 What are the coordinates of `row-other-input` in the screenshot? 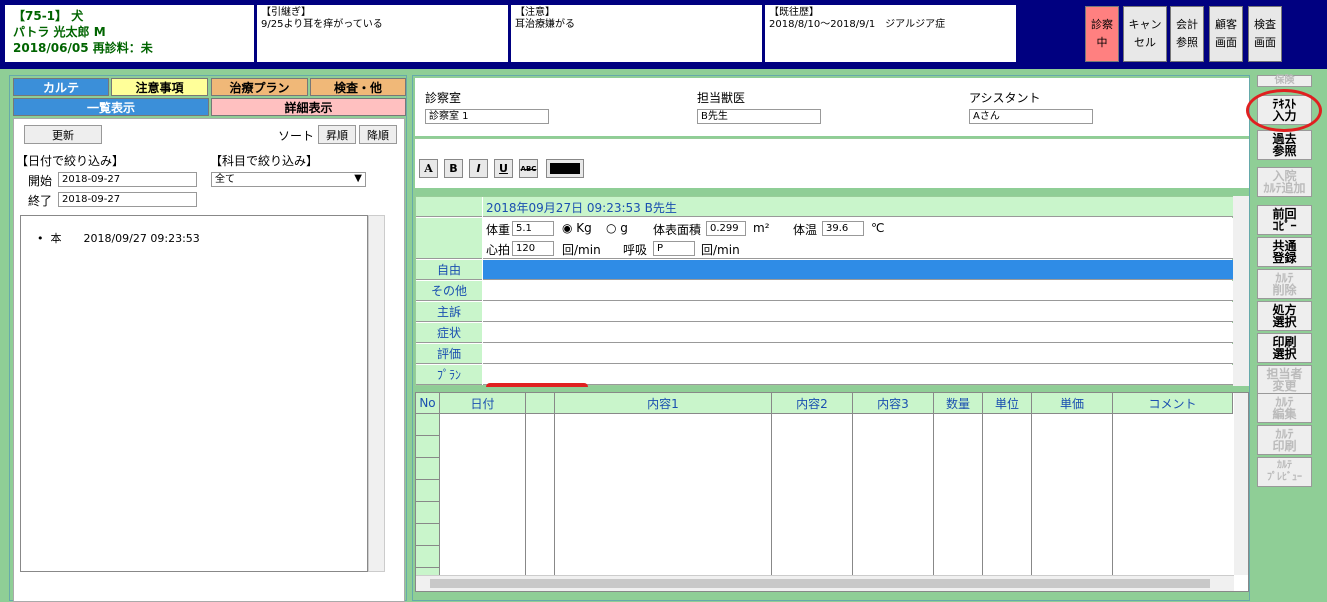 It's located at (858, 291).